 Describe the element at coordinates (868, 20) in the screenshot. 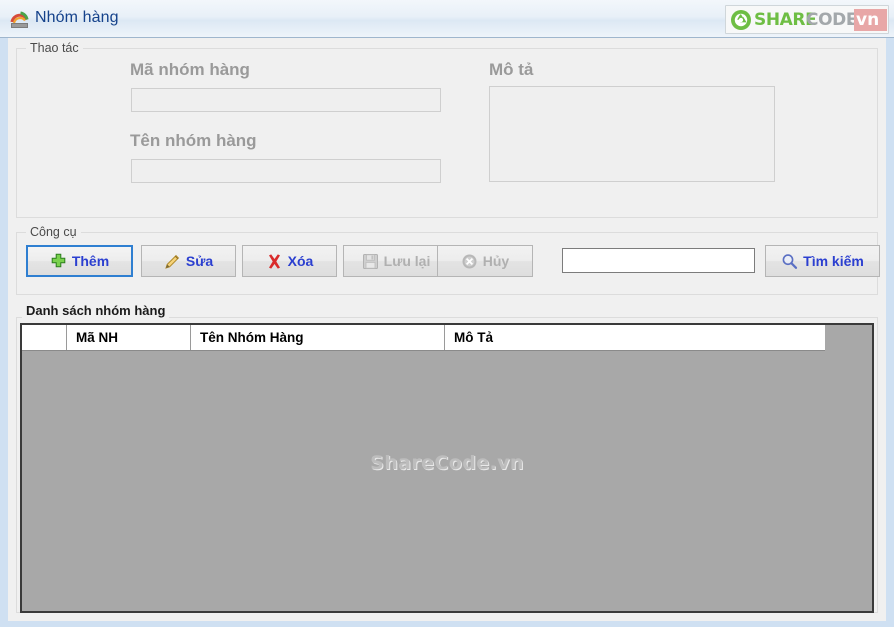

I see `logo-text-vn: vn` at that location.